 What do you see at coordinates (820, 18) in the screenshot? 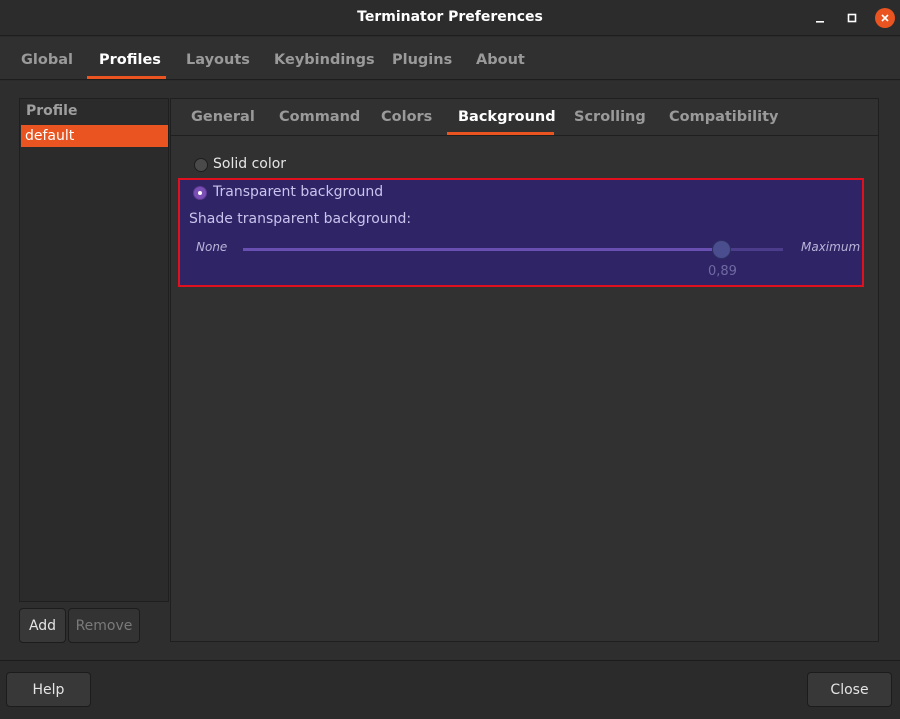
I see `minimize-button` at bounding box center [820, 18].